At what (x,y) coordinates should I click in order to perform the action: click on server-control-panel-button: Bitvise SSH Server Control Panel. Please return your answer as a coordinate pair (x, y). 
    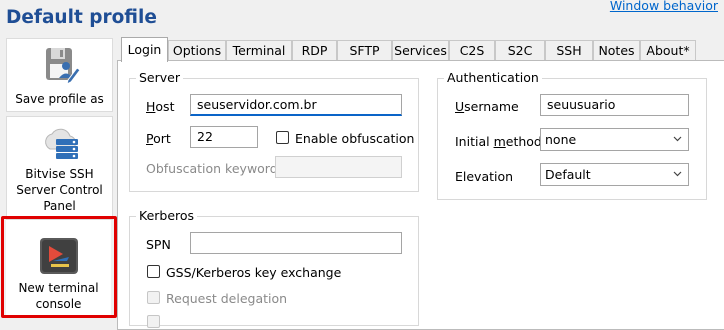
    Looking at the image, I should click on (59, 168).